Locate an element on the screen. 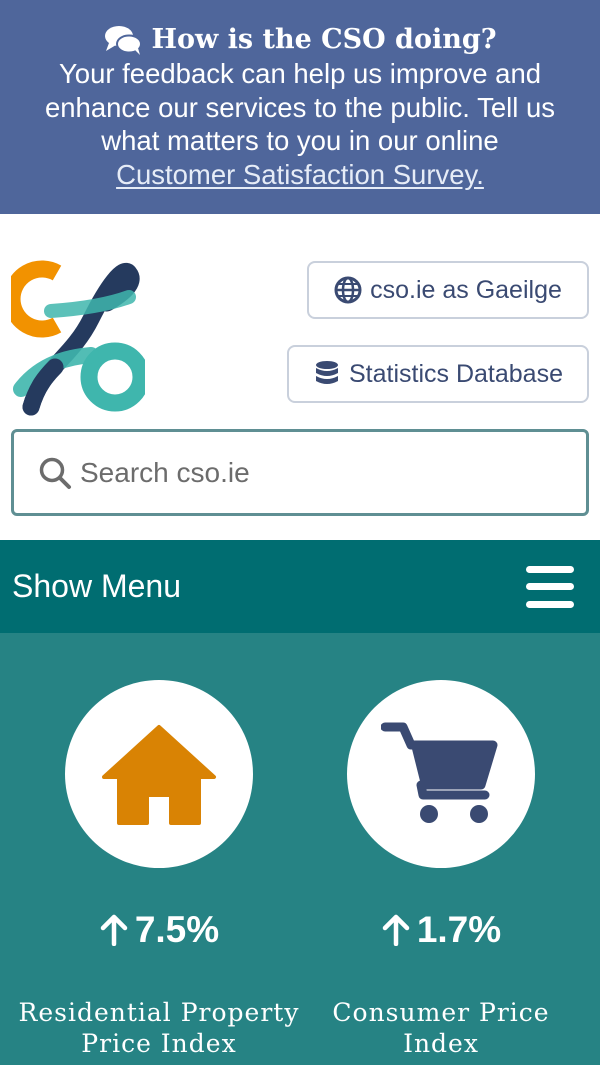  globe-icon is located at coordinates (348, 290).